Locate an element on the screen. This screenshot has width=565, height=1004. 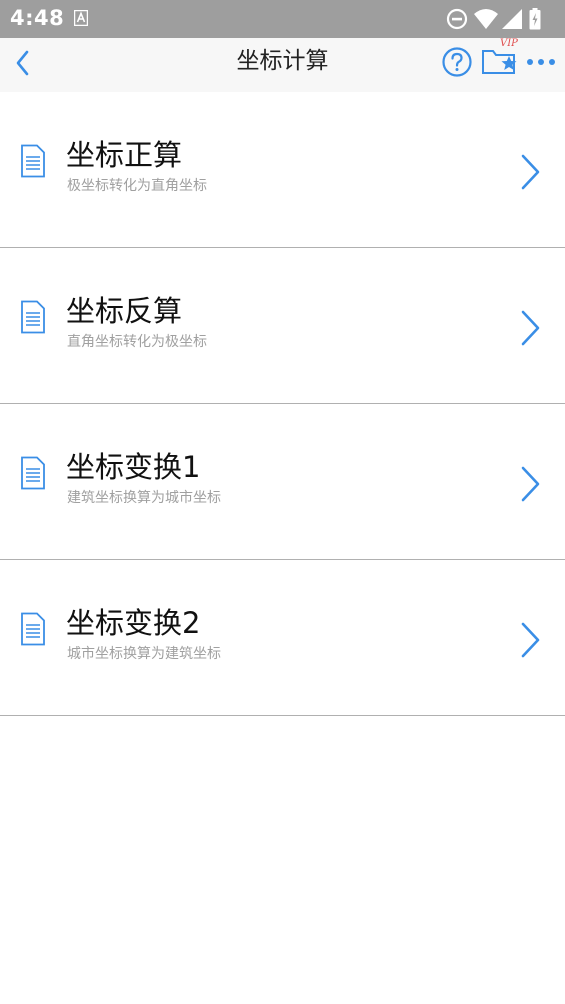
wifi-icon is located at coordinates (486, 19).